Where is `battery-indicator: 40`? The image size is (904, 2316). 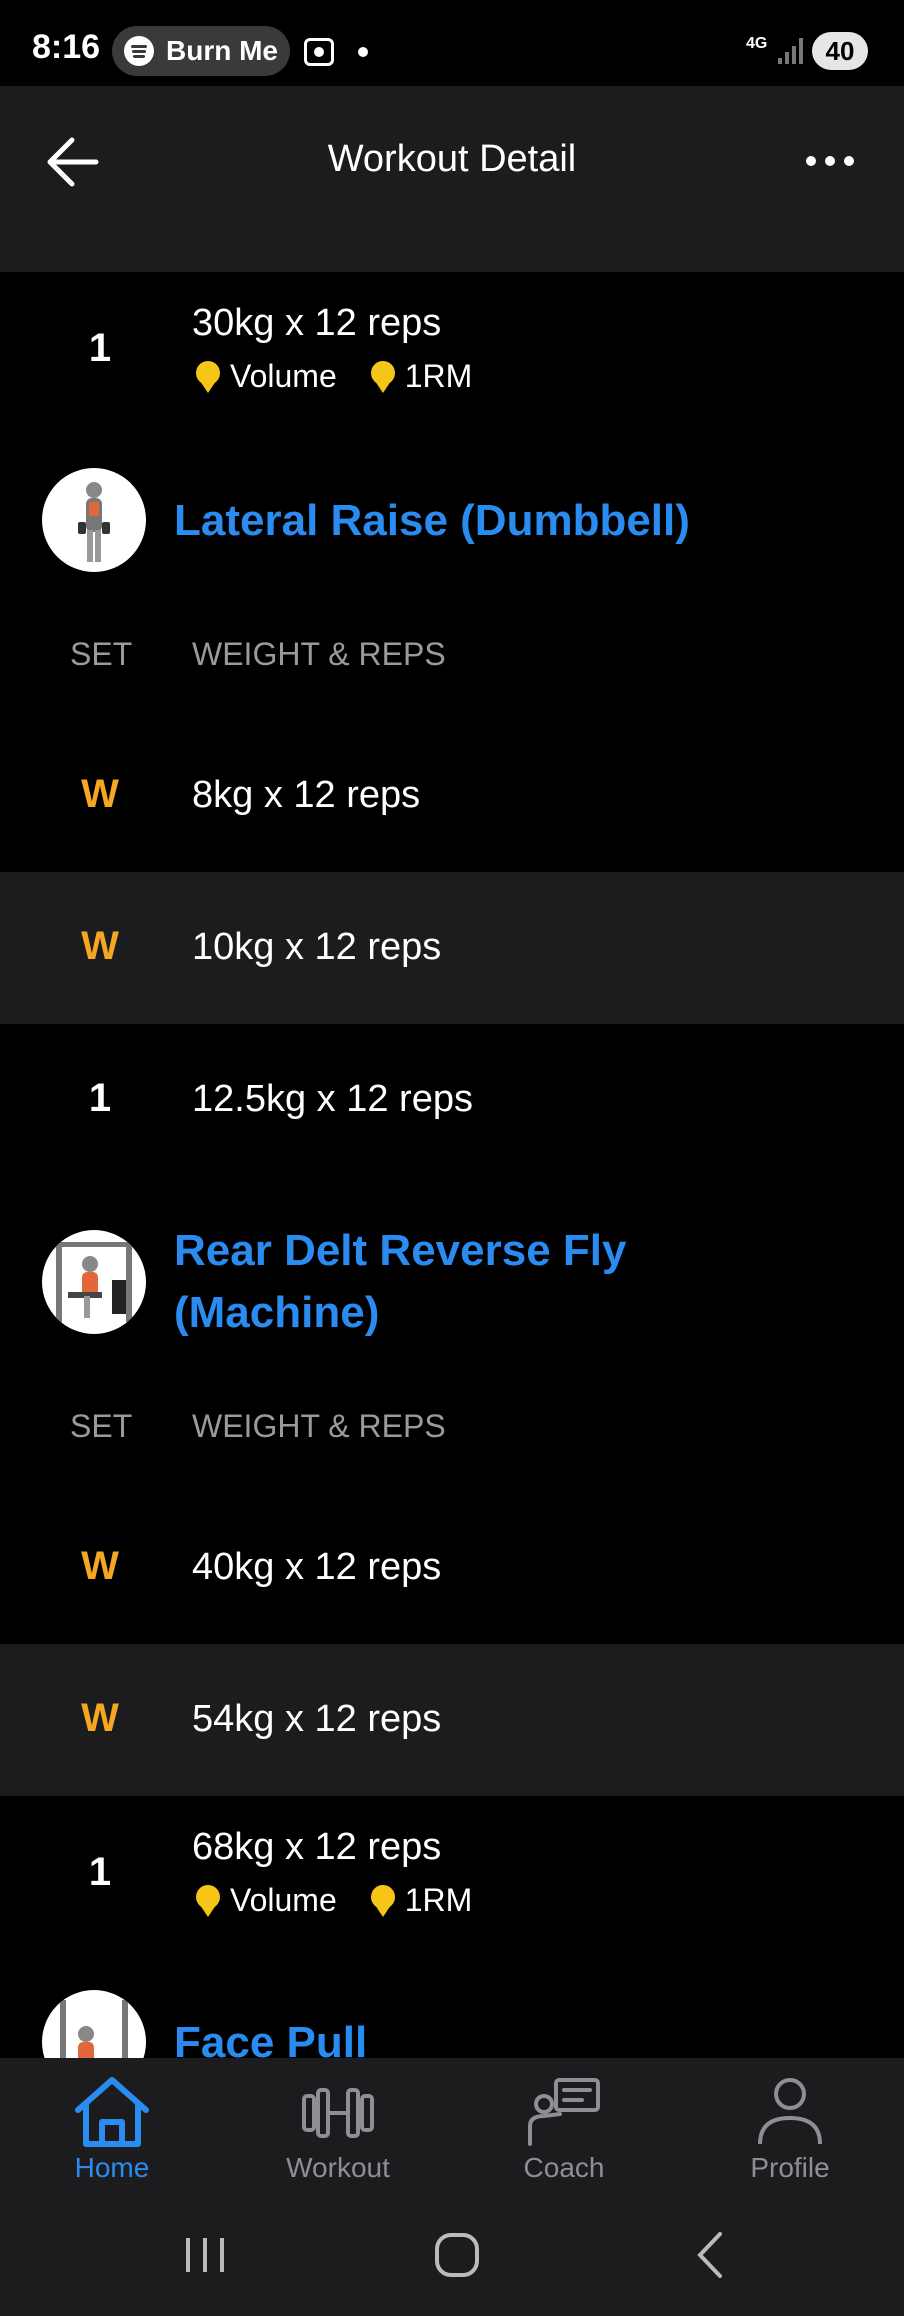 battery-indicator: 40 is located at coordinates (840, 51).